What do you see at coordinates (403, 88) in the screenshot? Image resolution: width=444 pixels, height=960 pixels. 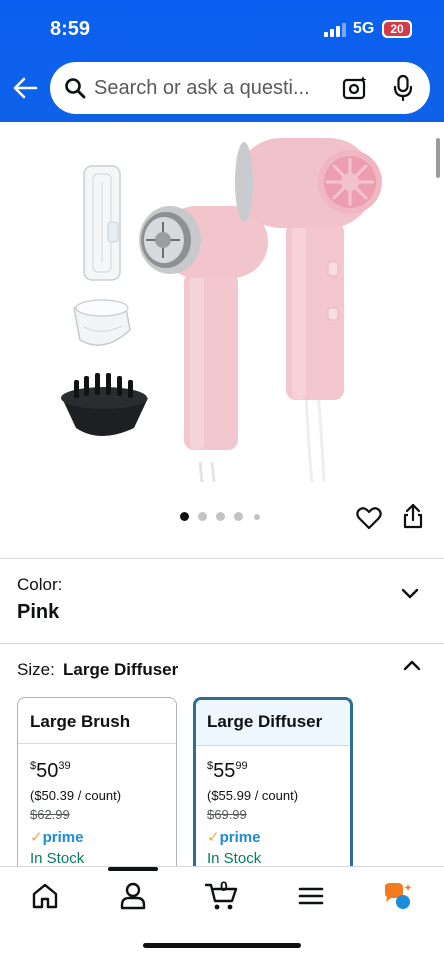 I see `microphone-icon` at bounding box center [403, 88].